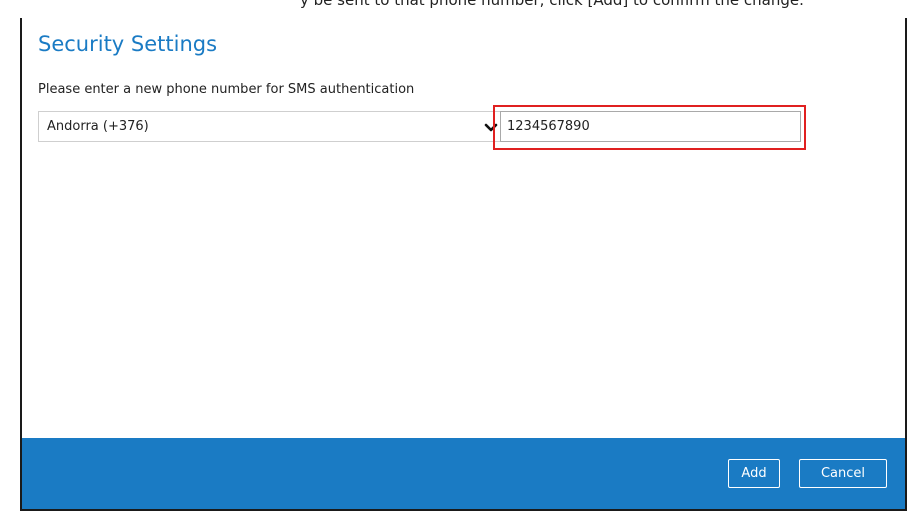 This screenshot has height=511, width=907. I want to click on dialog-footer: Add Cancel, so click(463, 473).